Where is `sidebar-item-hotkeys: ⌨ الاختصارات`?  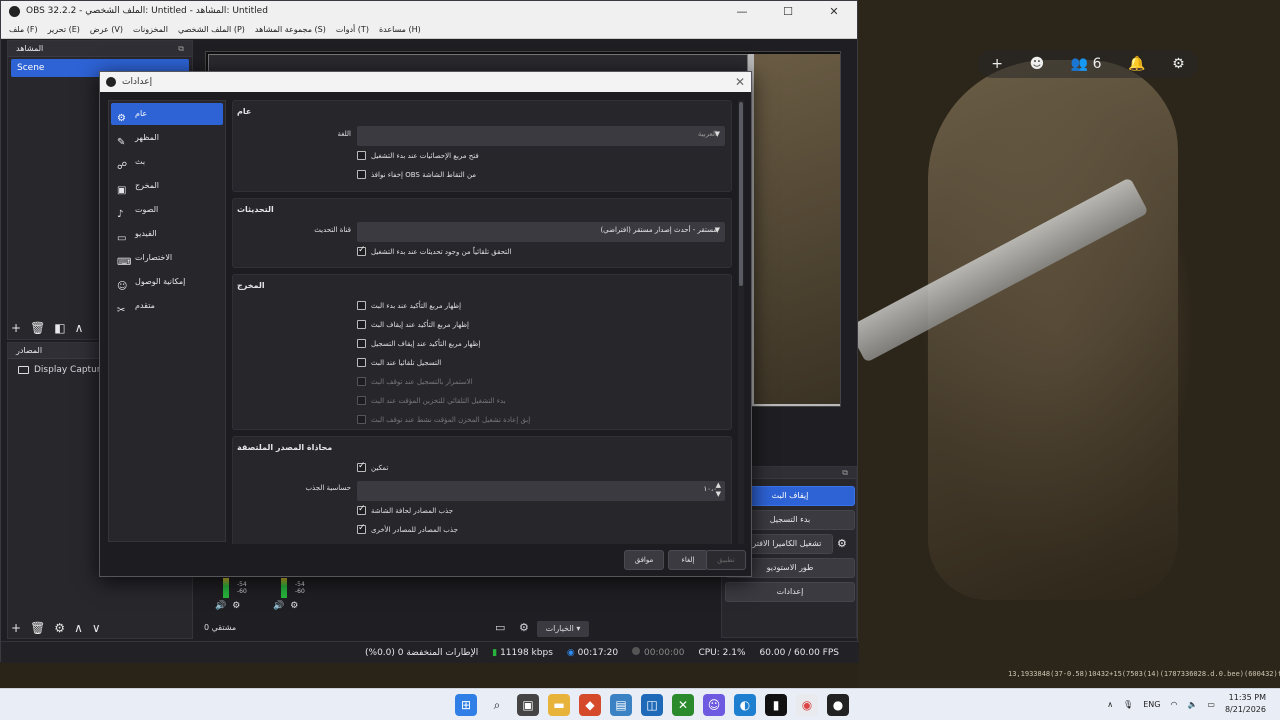
sidebar-item-hotkeys: ⌨ الاختصارات is located at coordinates (167, 258).